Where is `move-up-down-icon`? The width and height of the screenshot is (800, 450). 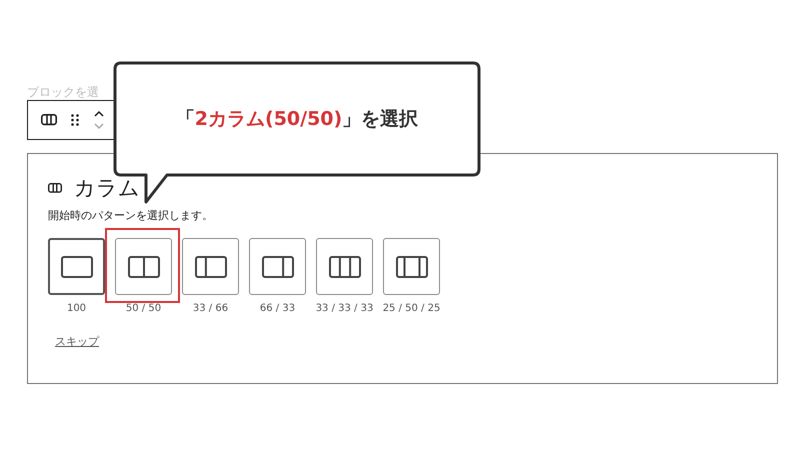
move-up-down-icon is located at coordinates (99, 120).